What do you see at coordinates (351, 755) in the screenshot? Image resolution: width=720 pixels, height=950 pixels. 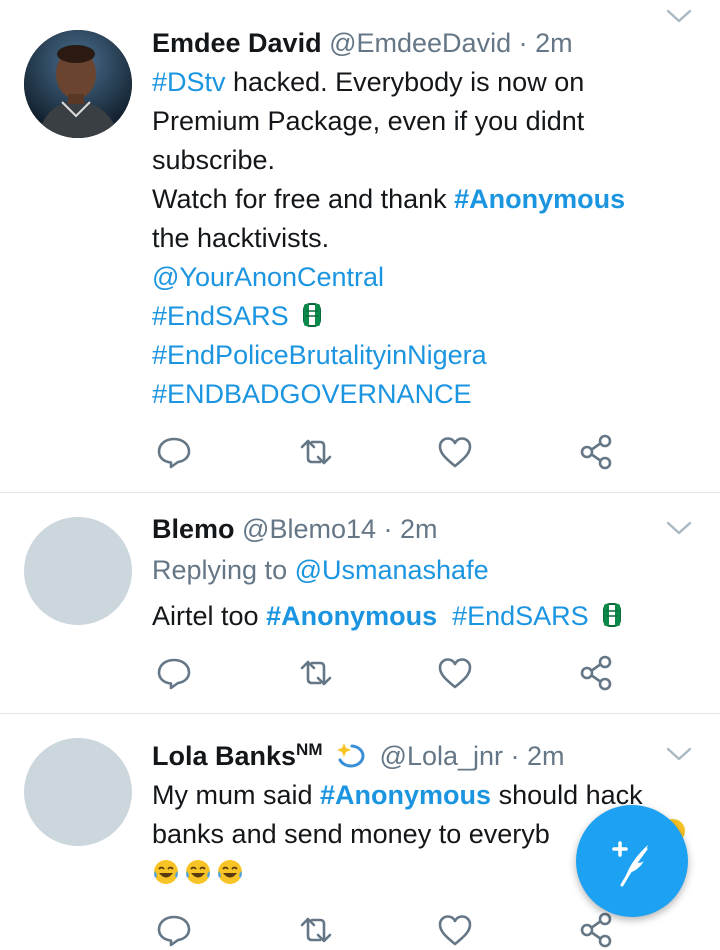 I see `dizzy-star-emoji-icon` at bounding box center [351, 755].